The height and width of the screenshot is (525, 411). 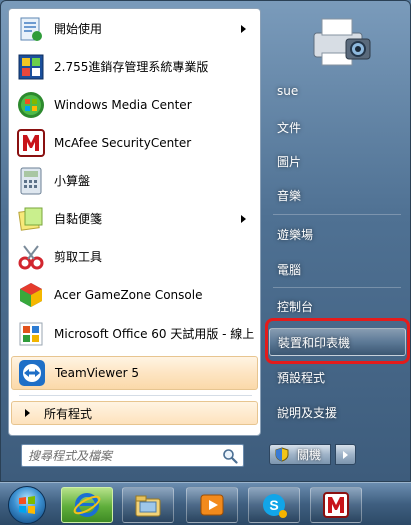 I want to click on program-label: 自黏便箋, so click(x=78, y=219).